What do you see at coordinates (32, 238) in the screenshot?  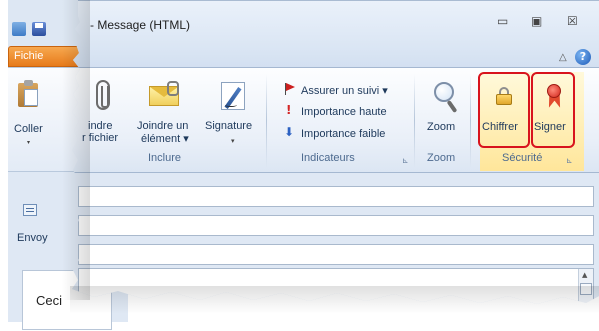 I see `send-button-label: Envoy` at bounding box center [32, 238].